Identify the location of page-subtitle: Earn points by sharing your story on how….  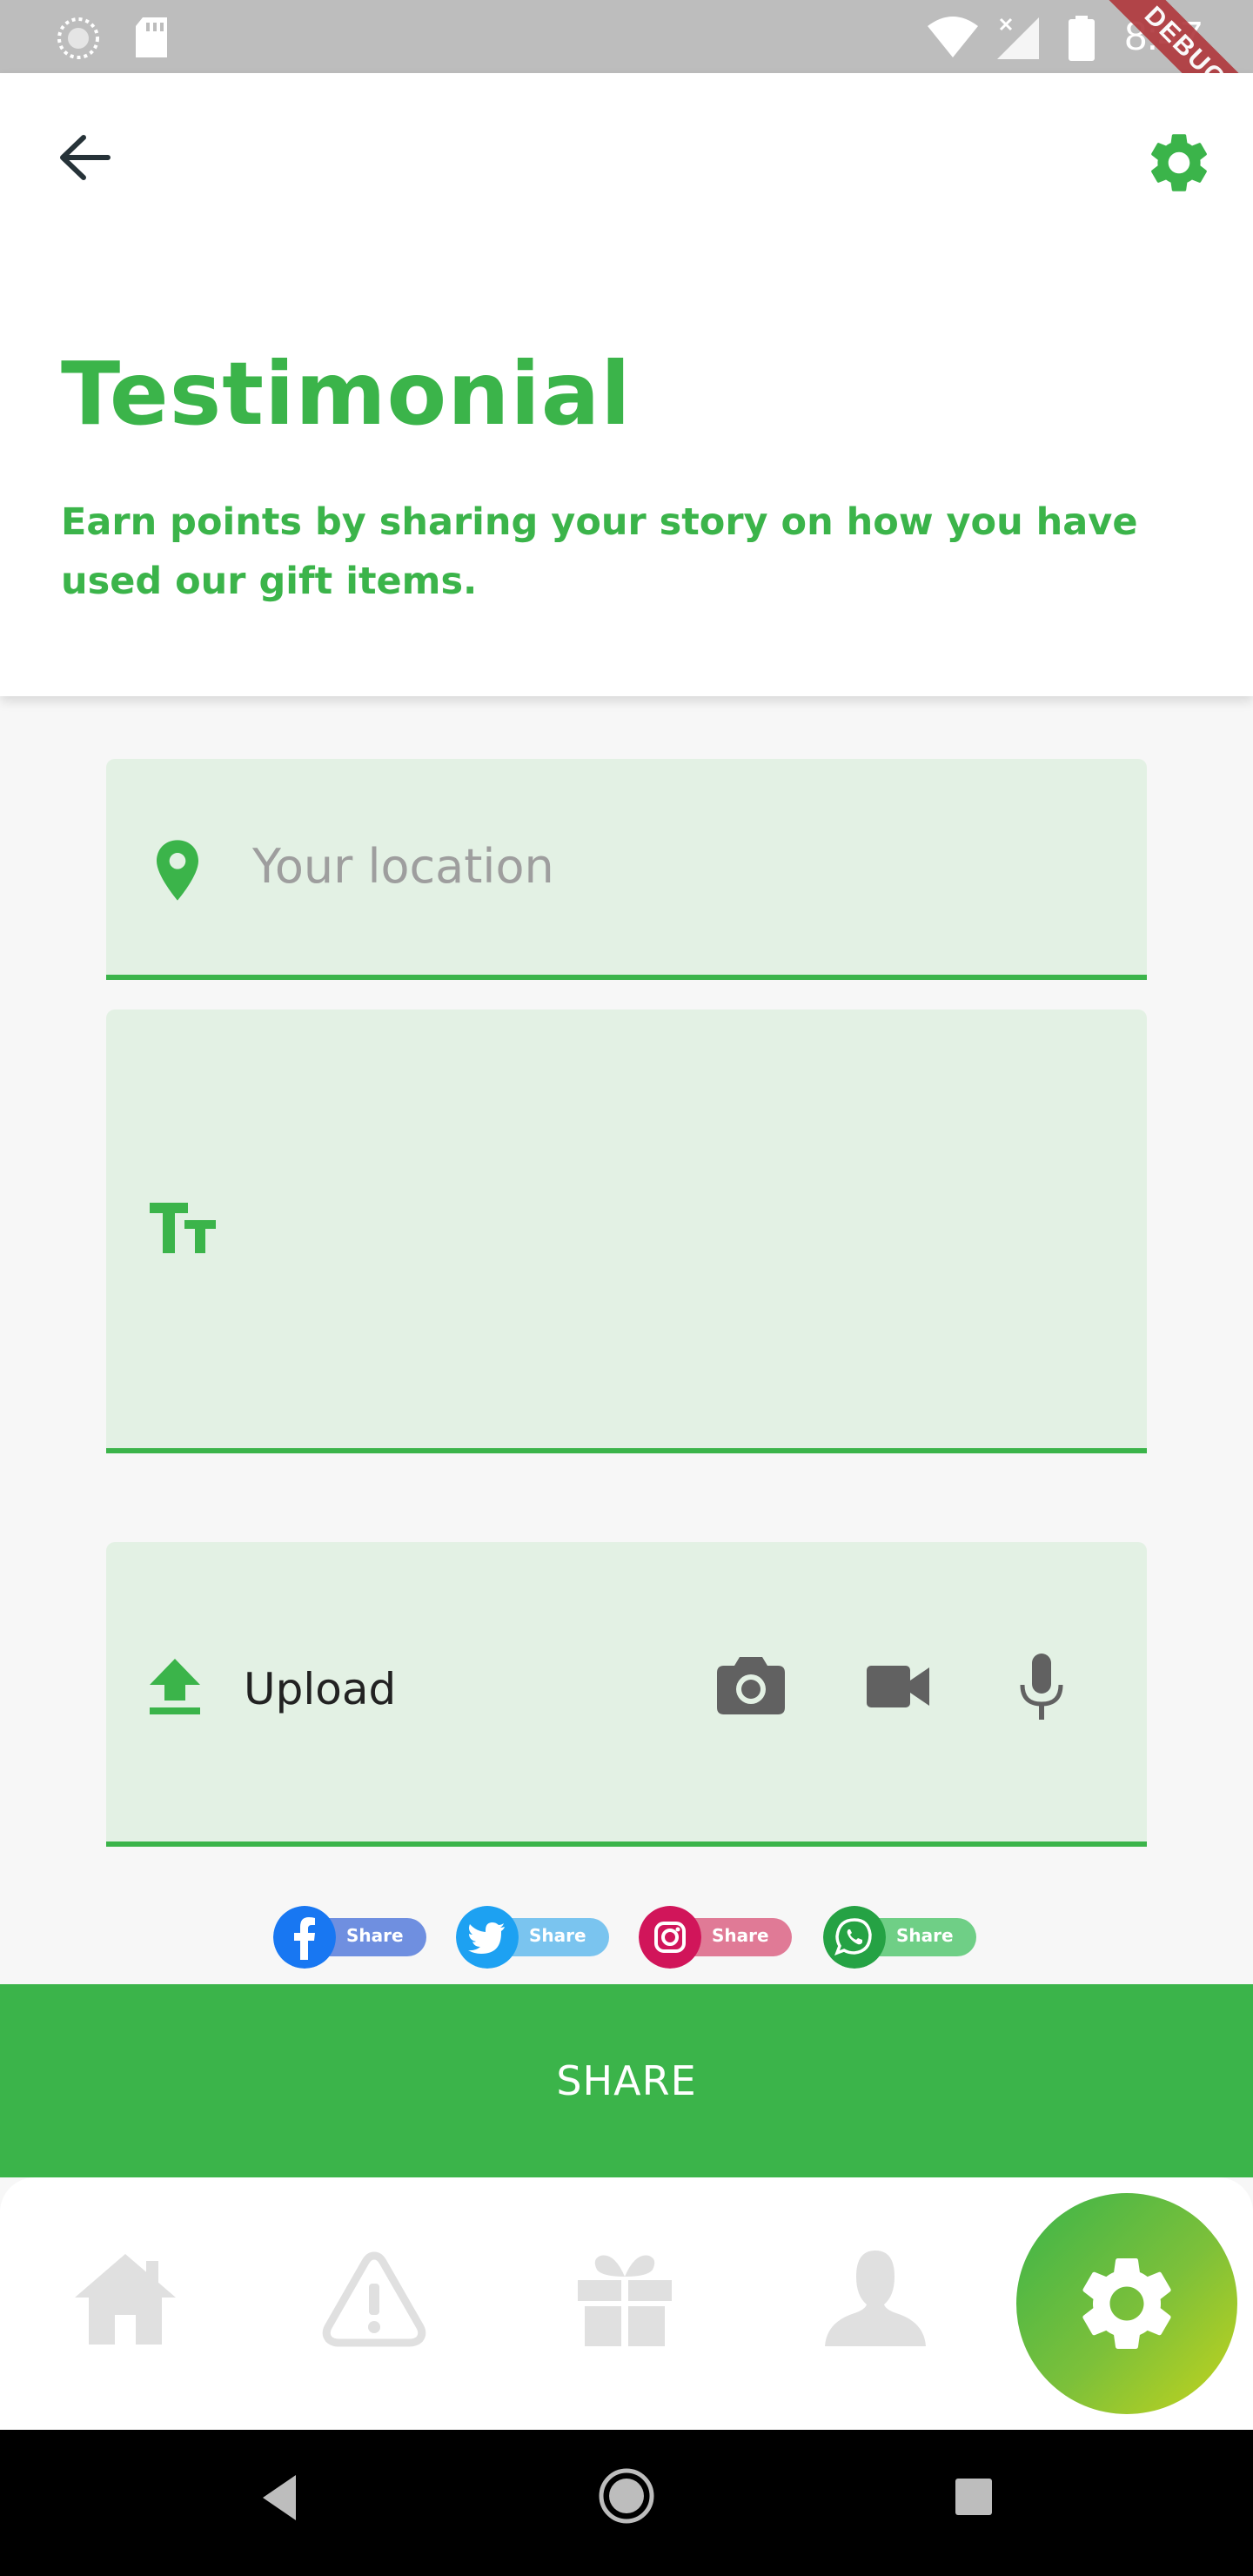
(599, 552).